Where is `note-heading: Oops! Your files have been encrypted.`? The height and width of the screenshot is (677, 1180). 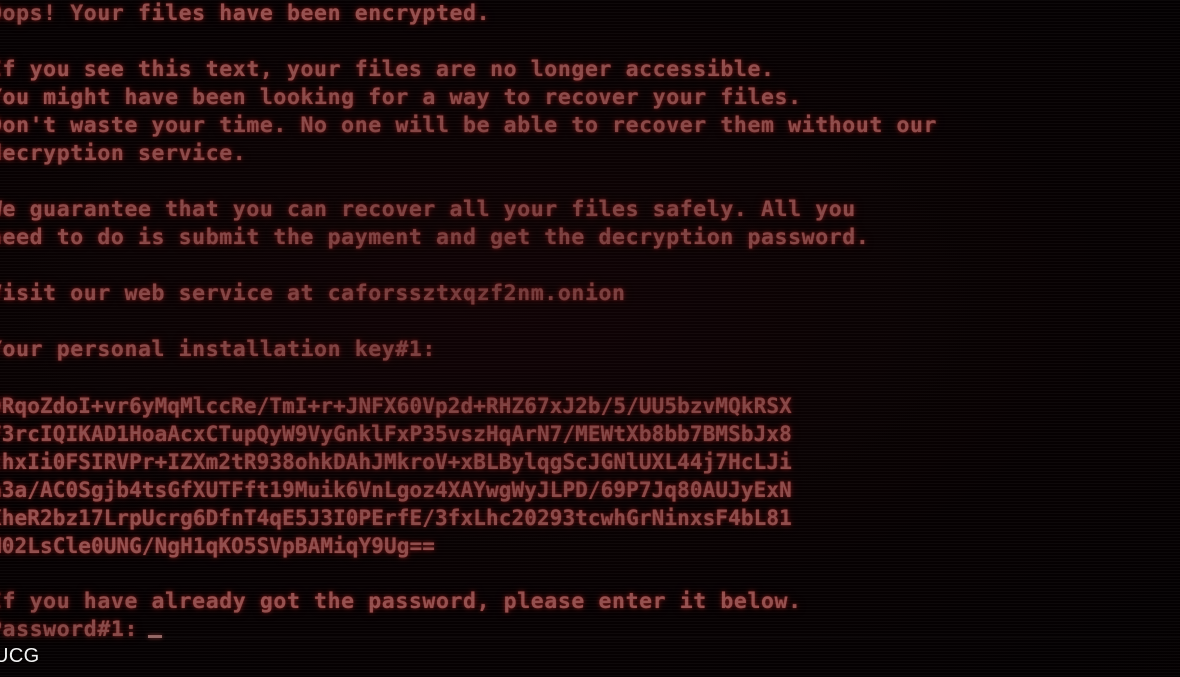 note-heading: Oops! Your files have been encrypted. is located at coordinates (245, 13).